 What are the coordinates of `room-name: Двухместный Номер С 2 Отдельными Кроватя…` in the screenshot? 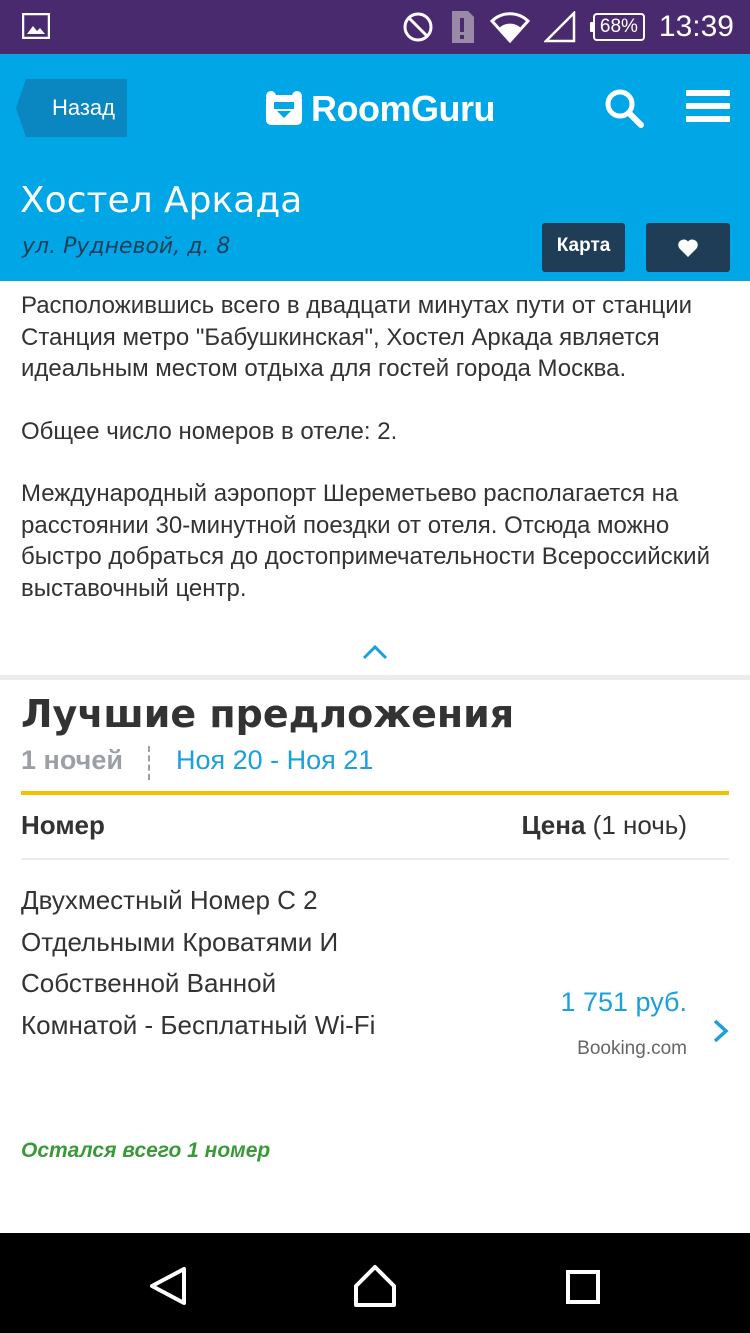 It's located at (198, 962).